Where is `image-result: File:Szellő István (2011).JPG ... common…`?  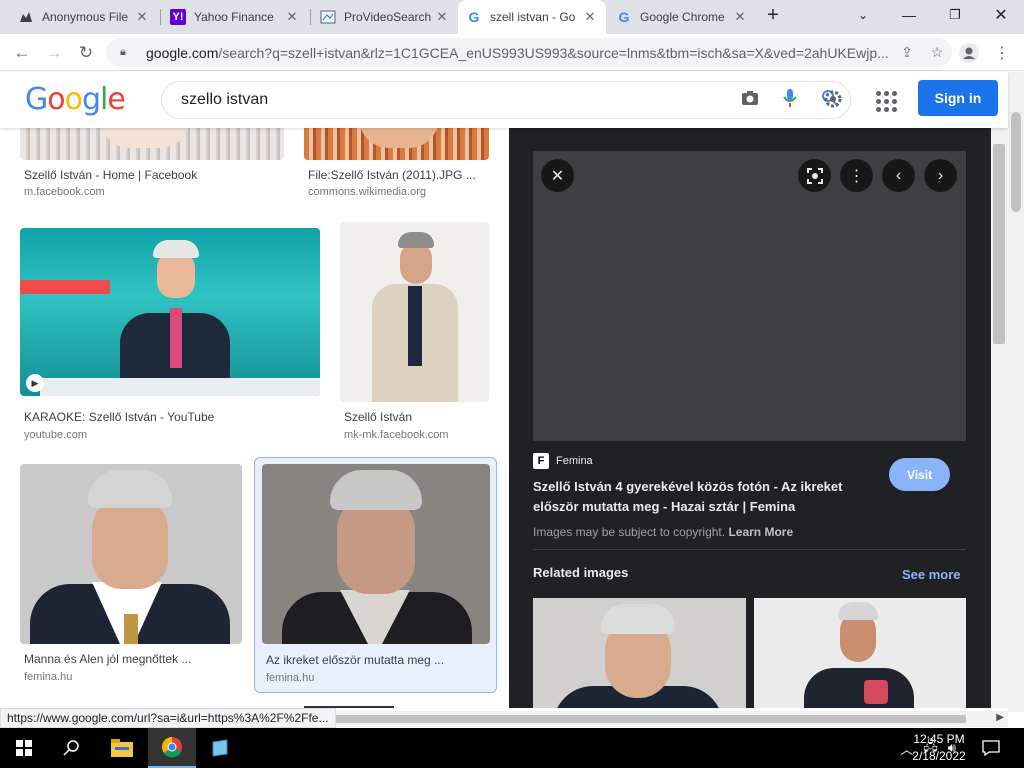 image-result: File:Szellő István (2011).JPG ... common… is located at coordinates (396, 165).